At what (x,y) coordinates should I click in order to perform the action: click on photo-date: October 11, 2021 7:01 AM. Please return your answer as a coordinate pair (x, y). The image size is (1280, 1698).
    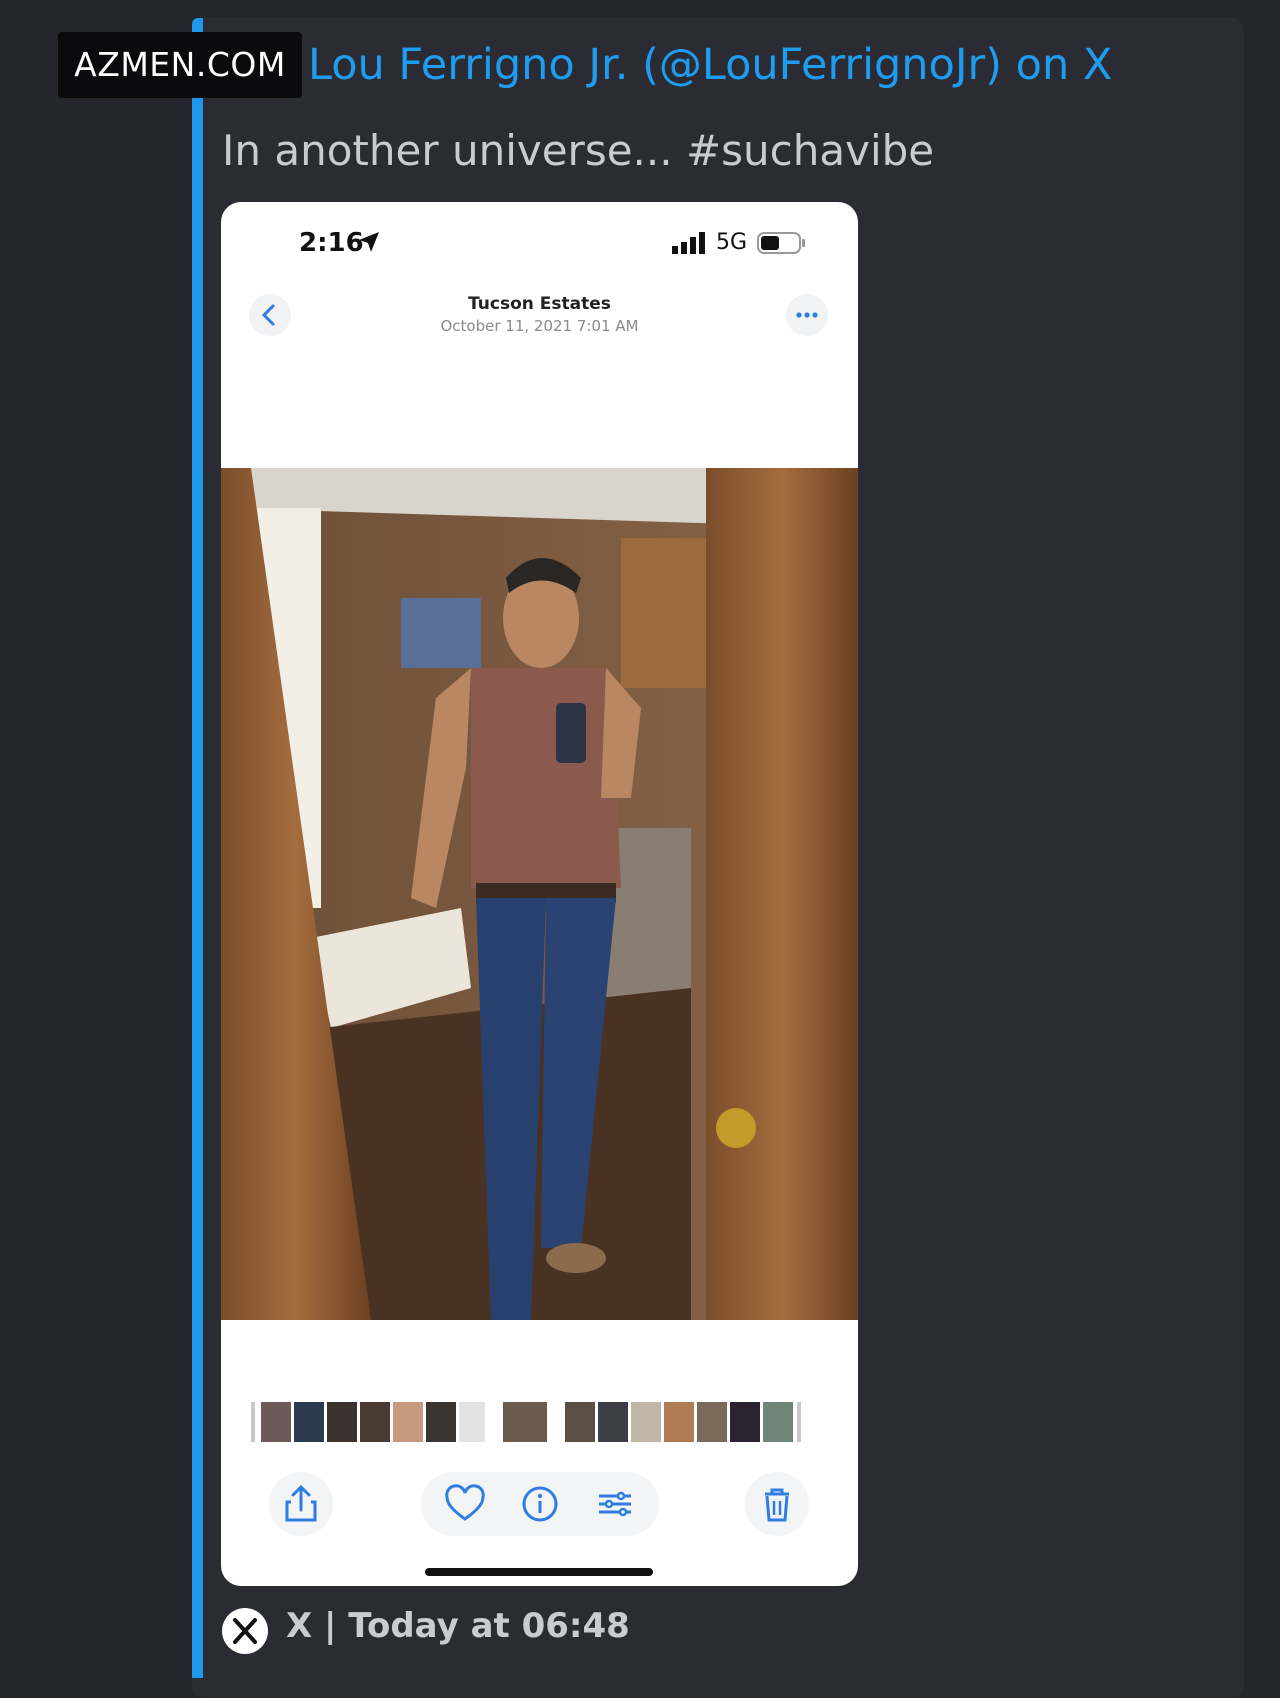
    Looking at the image, I should click on (539, 326).